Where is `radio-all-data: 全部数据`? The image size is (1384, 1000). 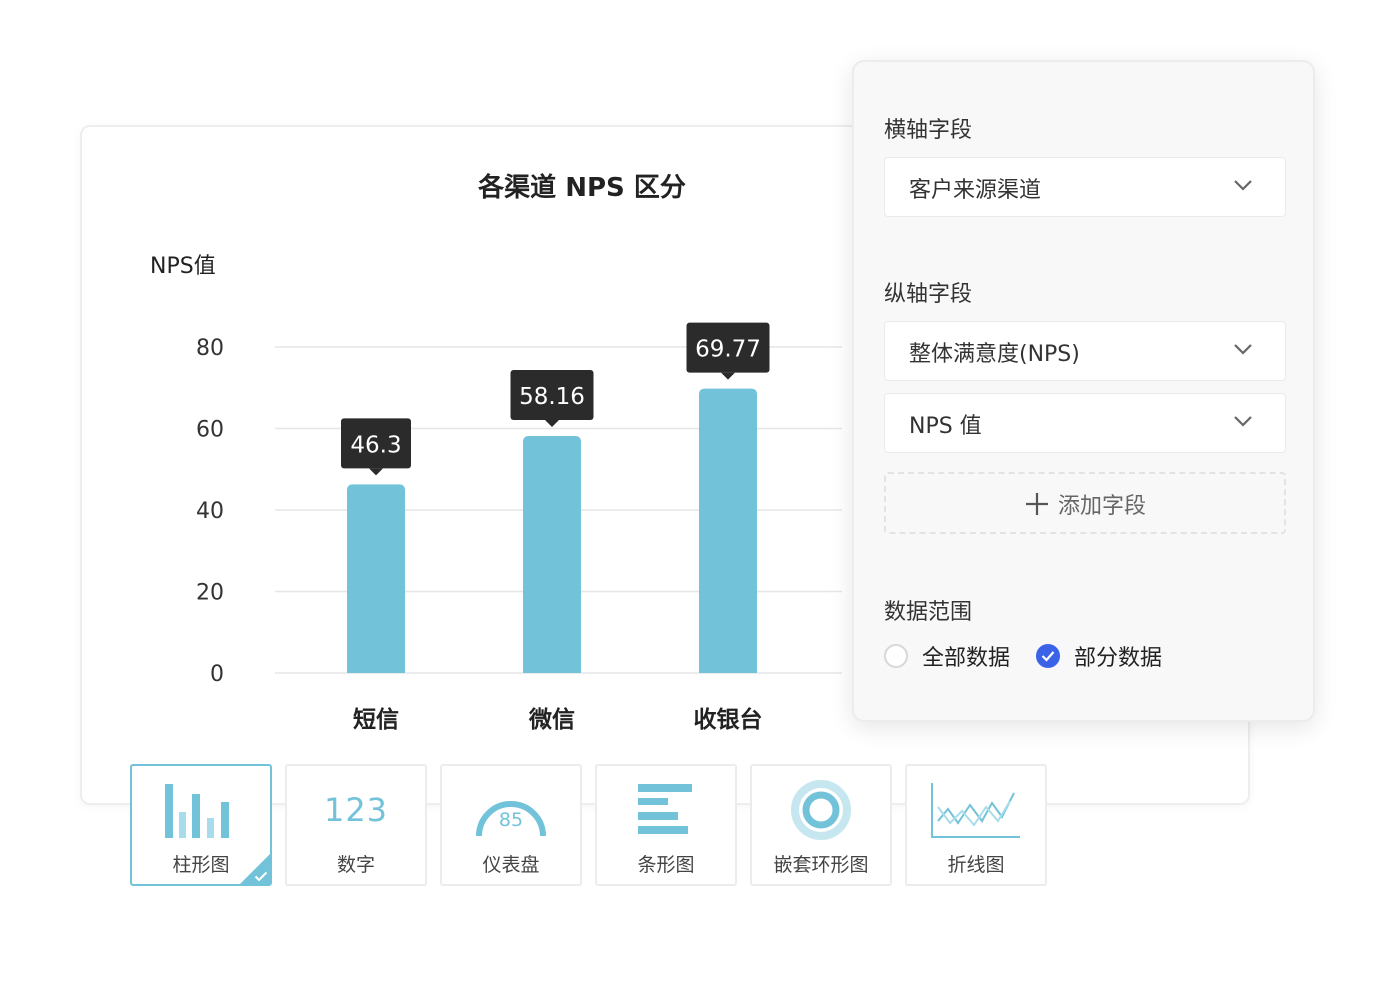
radio-all-data: 全部数据 is located at coordinates (947, 656).